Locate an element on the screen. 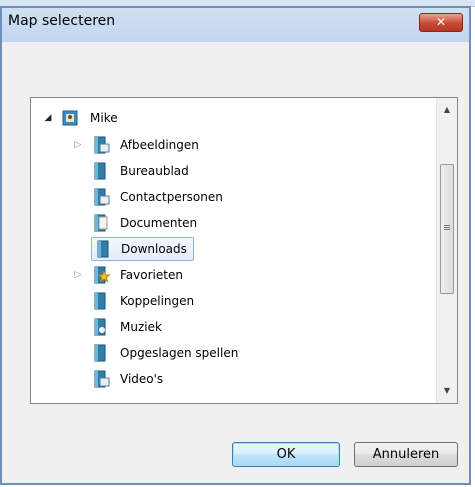 This screenshot has width=475, height=487. tree-item: ▷ Afbeeldingen is located at coordinates (137, 145).